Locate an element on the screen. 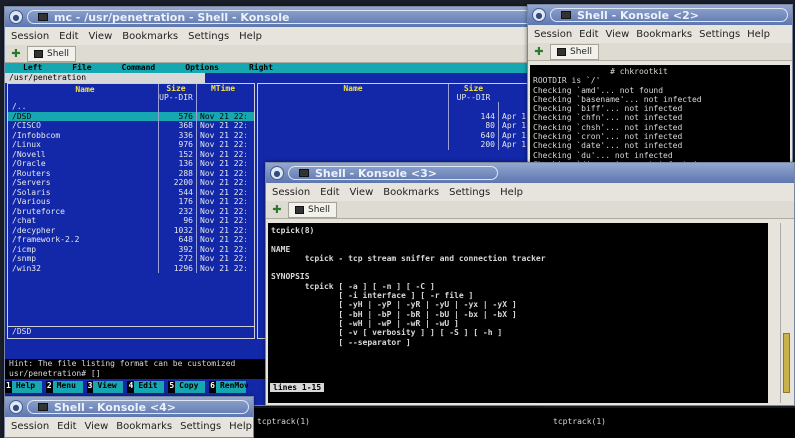 The image size is (795, 438). mc-file-row: /Oracle 136Nov 21 22:30 is located at coordinates (131, 164).